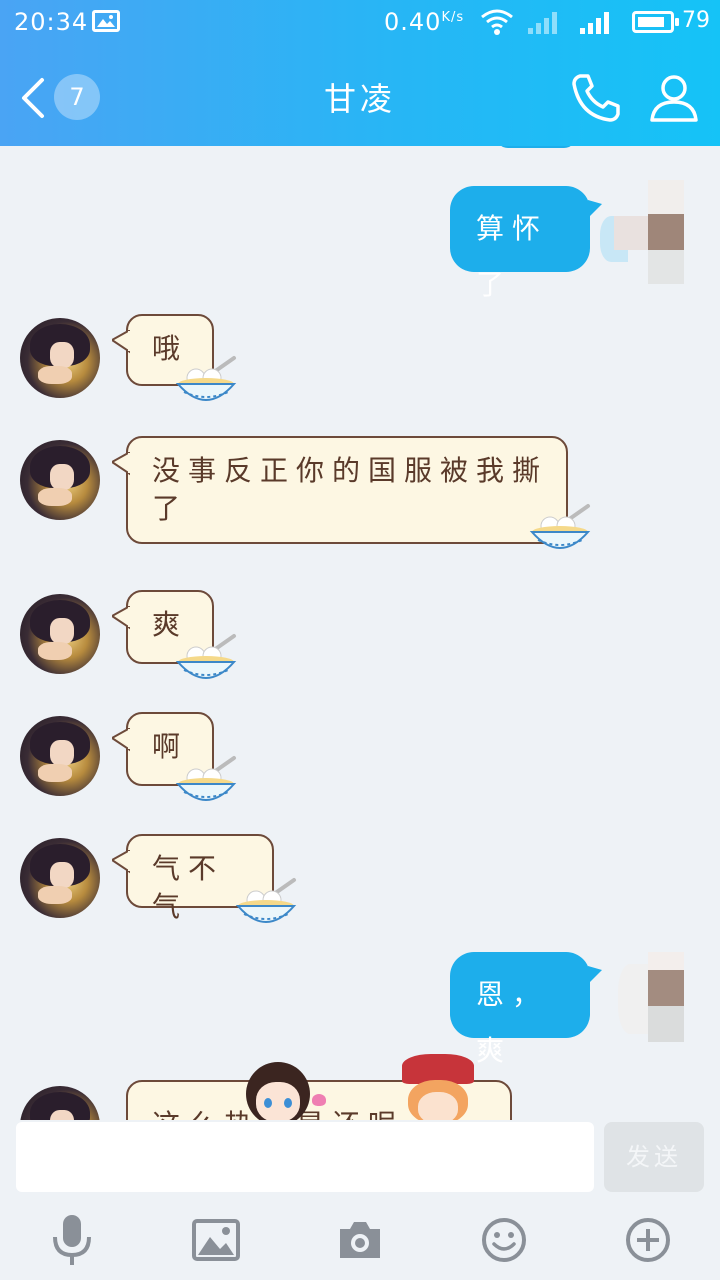  I want to click on network-speed: 0.40K/s, so click(424, 22).